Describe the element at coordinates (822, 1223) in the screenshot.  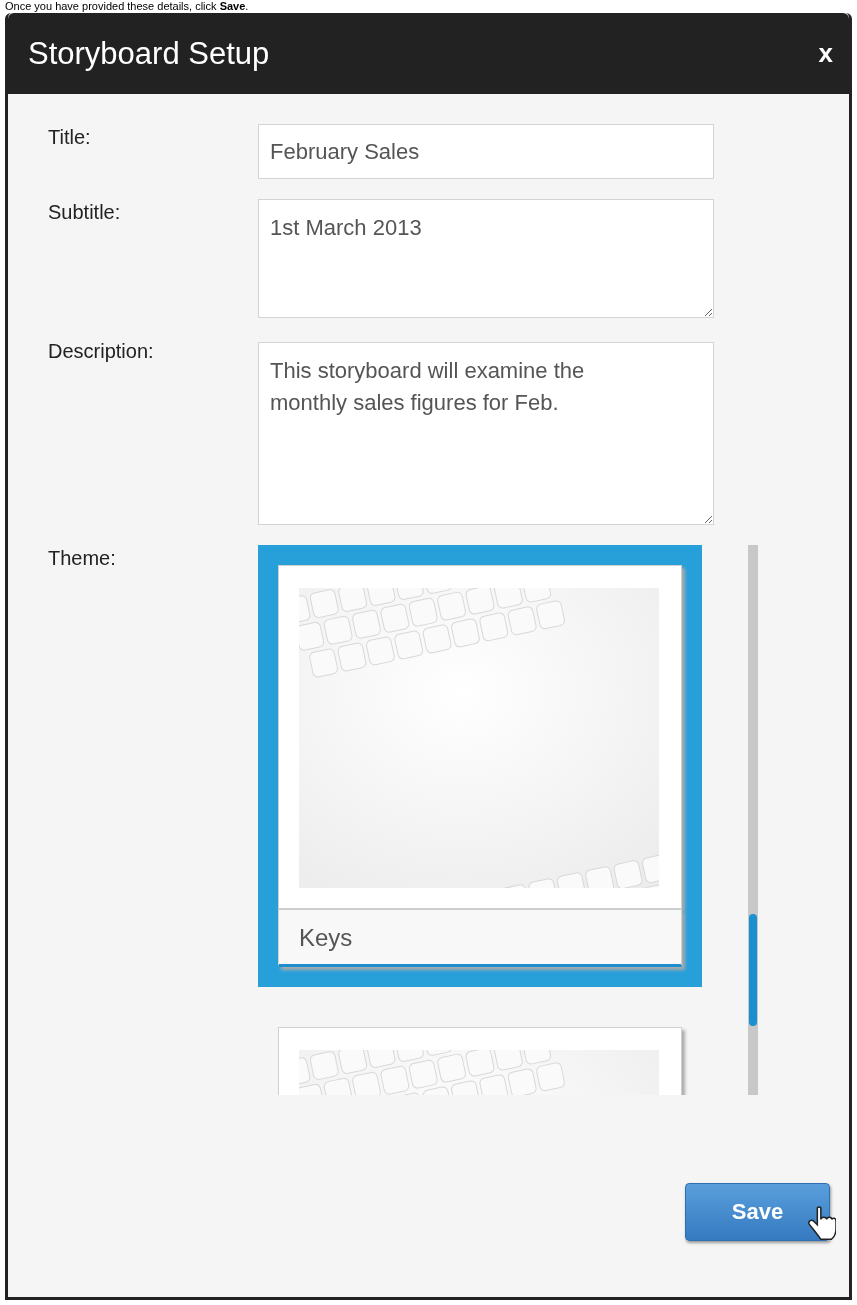
I see `hand-cursor-icon` at that location.